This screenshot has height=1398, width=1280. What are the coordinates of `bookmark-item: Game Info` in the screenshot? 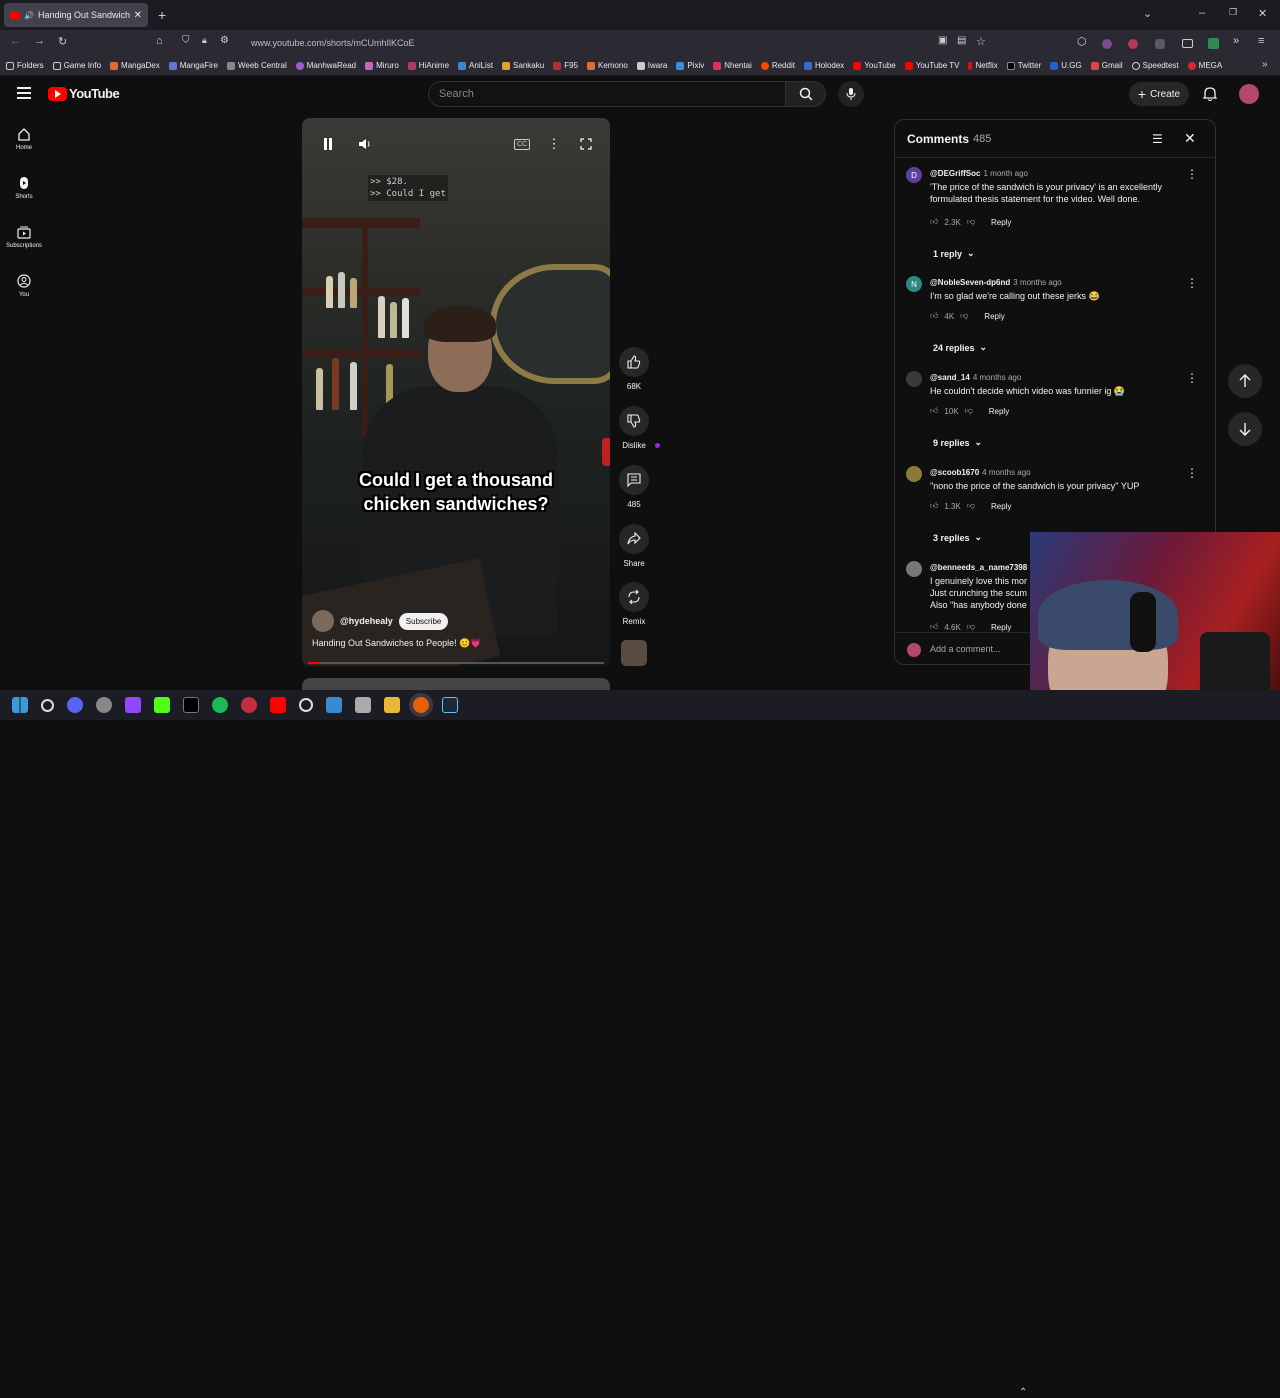 It's located at (76, 65).